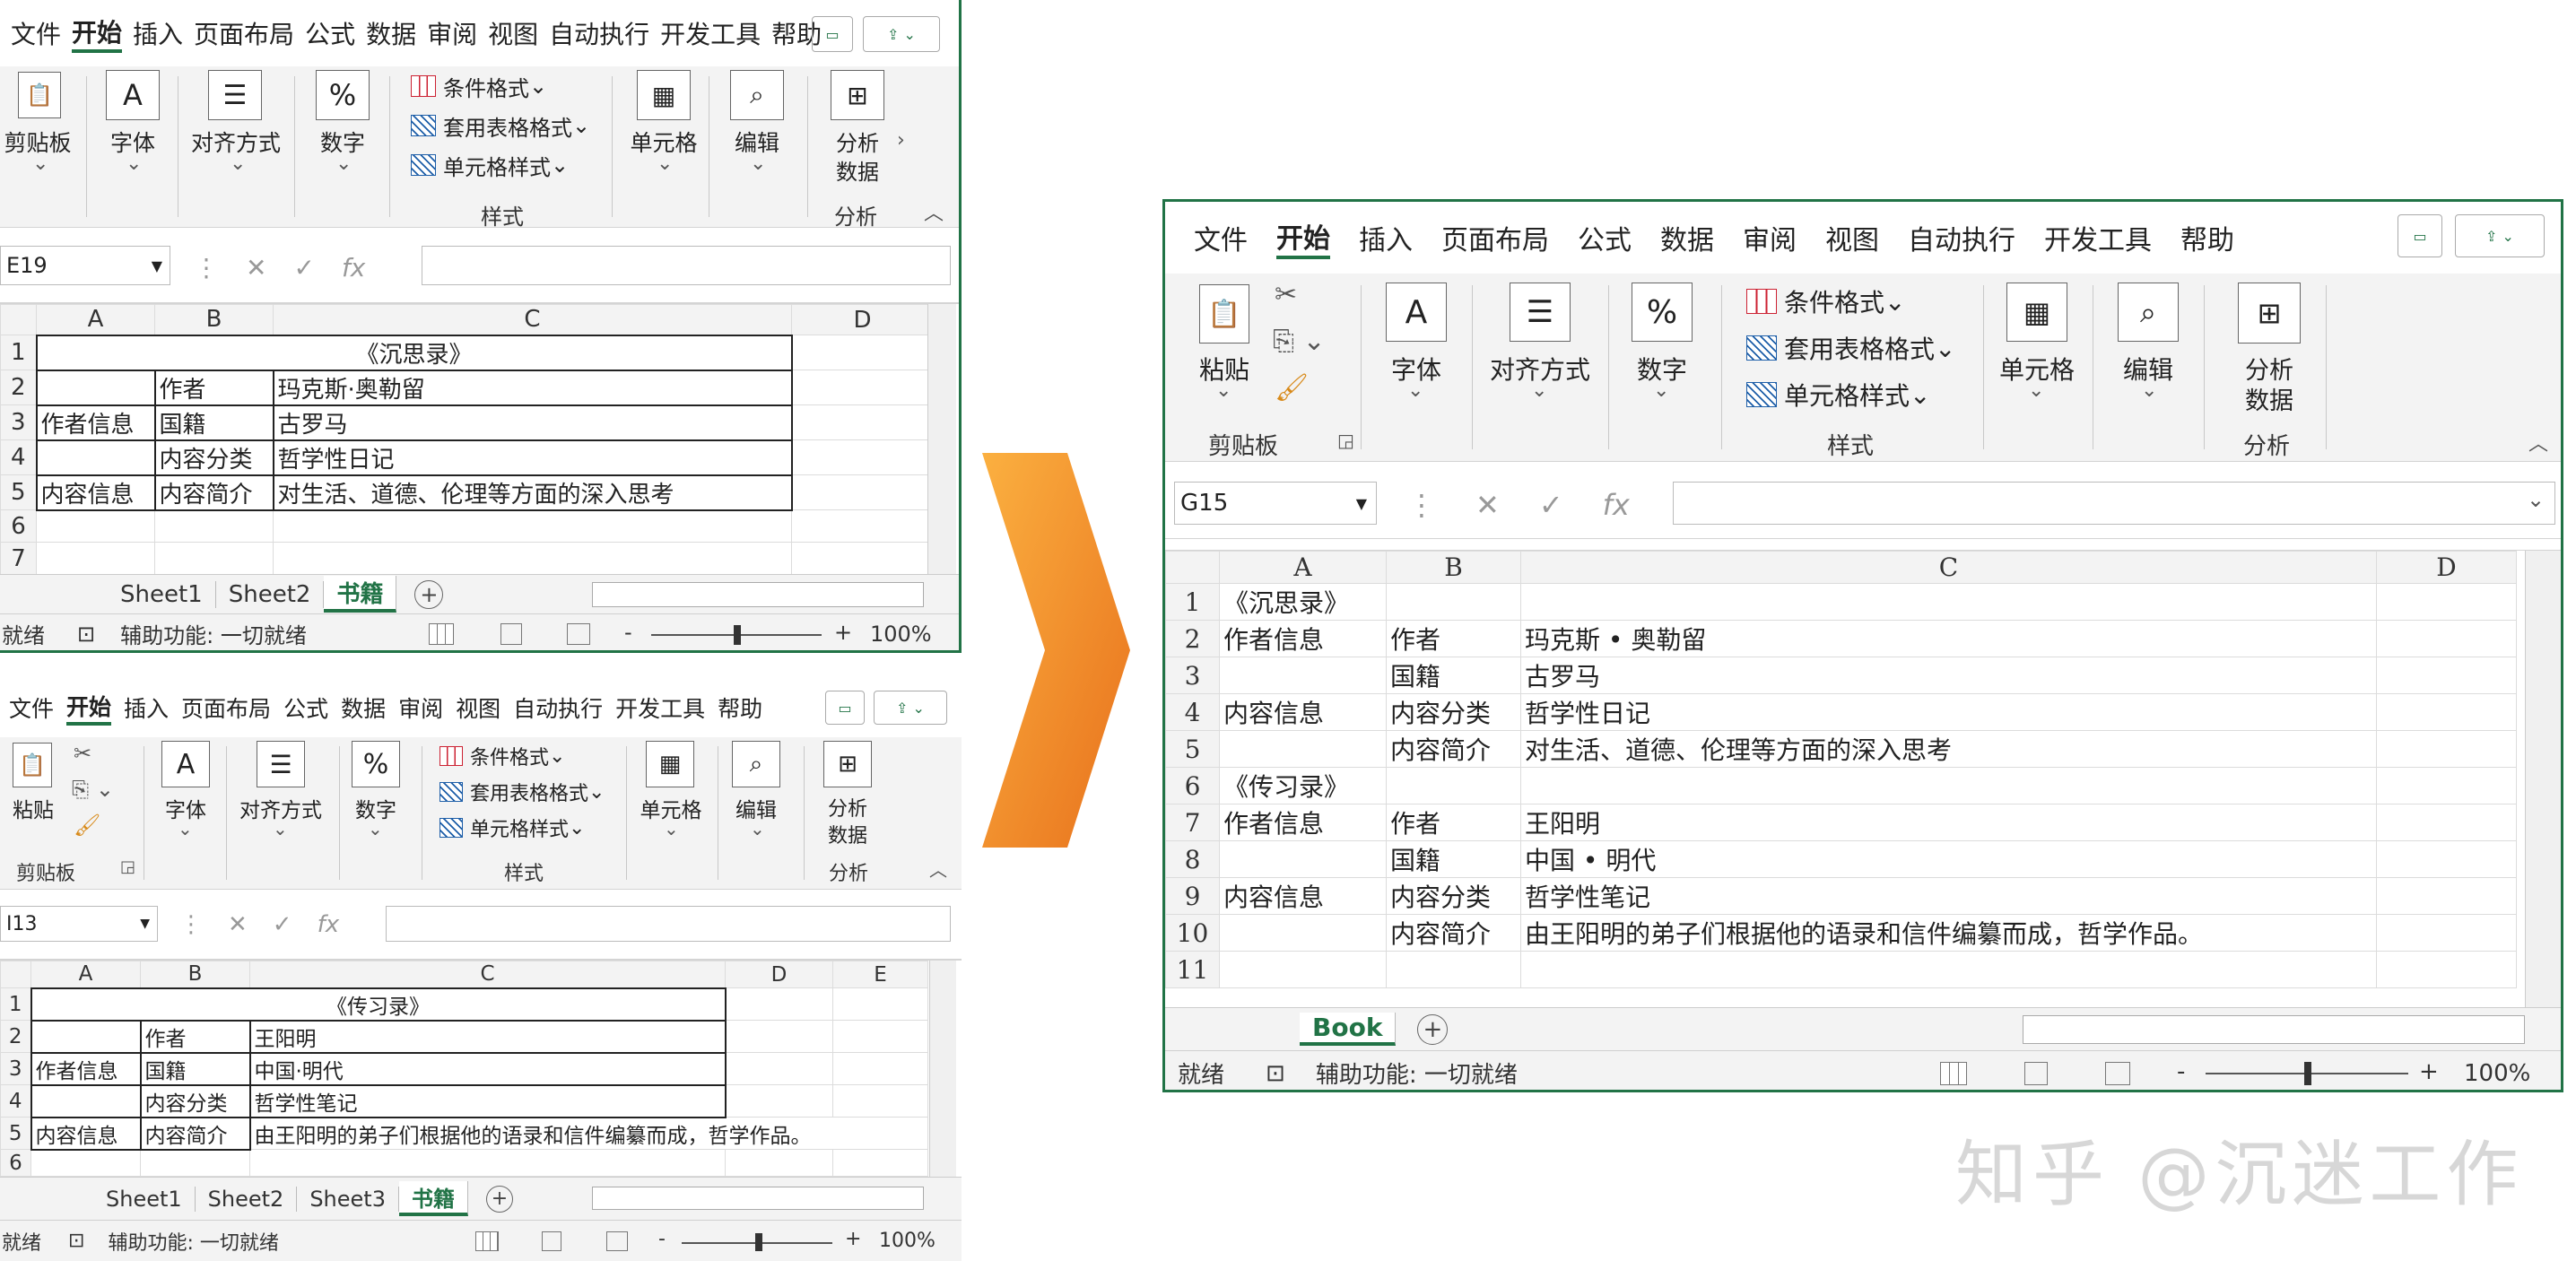 This screenshot has width=2576, height=1261. I want to click on row-header: 10, so click(1193, 934).